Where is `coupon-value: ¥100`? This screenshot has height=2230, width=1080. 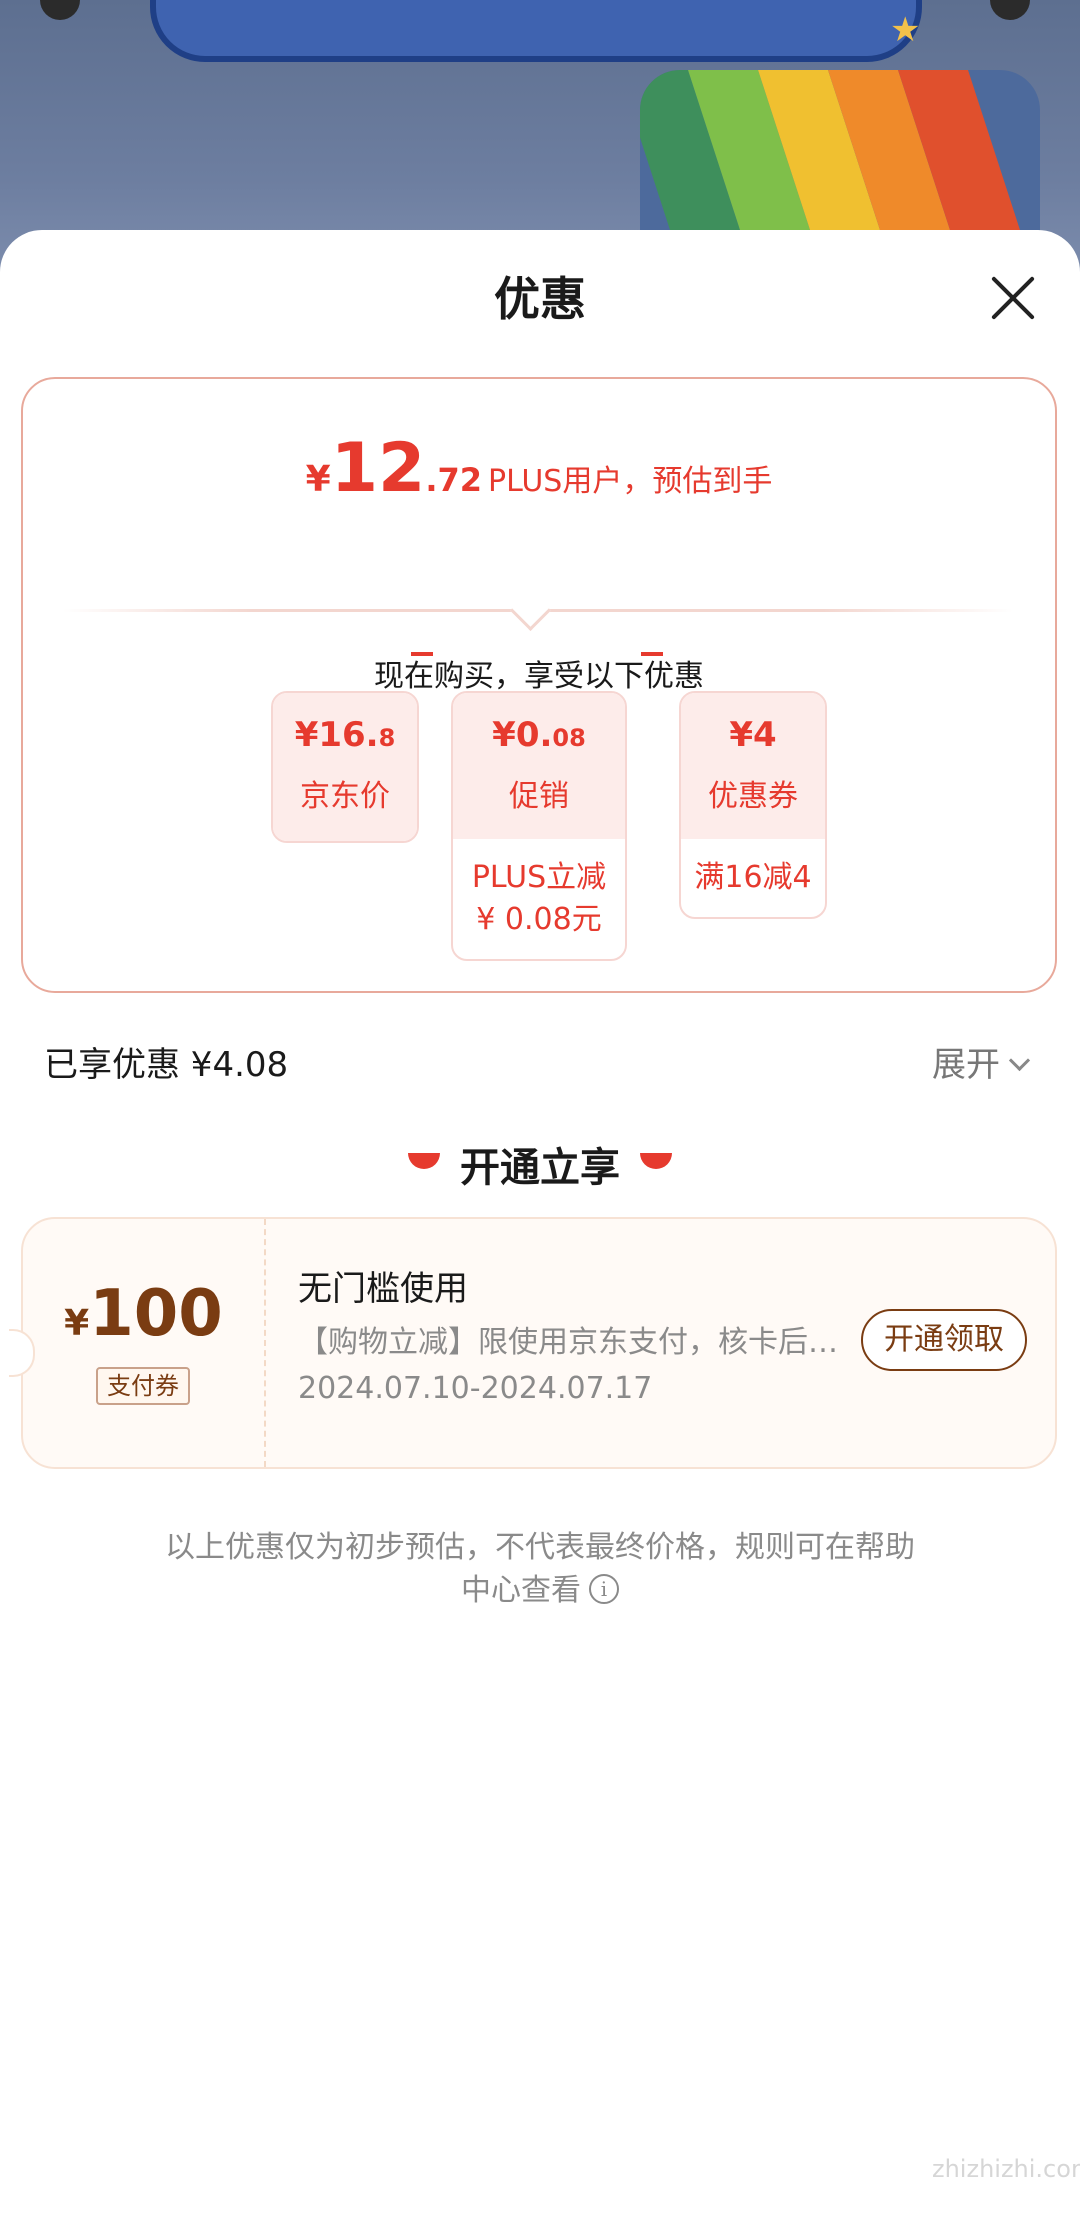
coupon-value: ¥100 is located at coordinates (143, 1314).